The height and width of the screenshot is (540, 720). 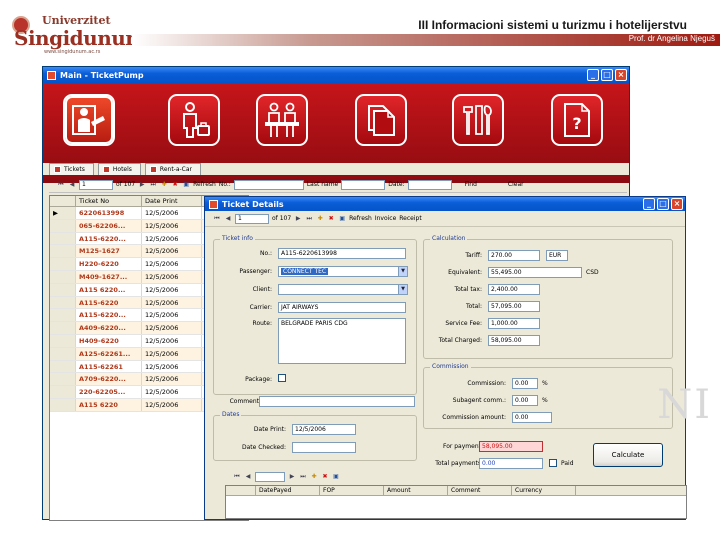 What do you see at coordinates (535, 272) in the screenshot?
I see `equivalent-field: 55,495.00` at bounding box center [535, 272].